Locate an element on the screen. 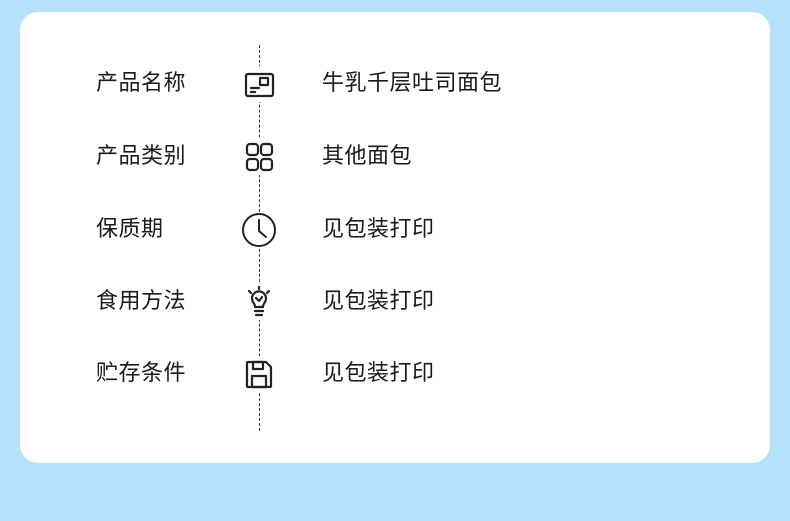 This screenshot has height=521, width=790. row-label: 保质期 is located at coordinates (130, 229).